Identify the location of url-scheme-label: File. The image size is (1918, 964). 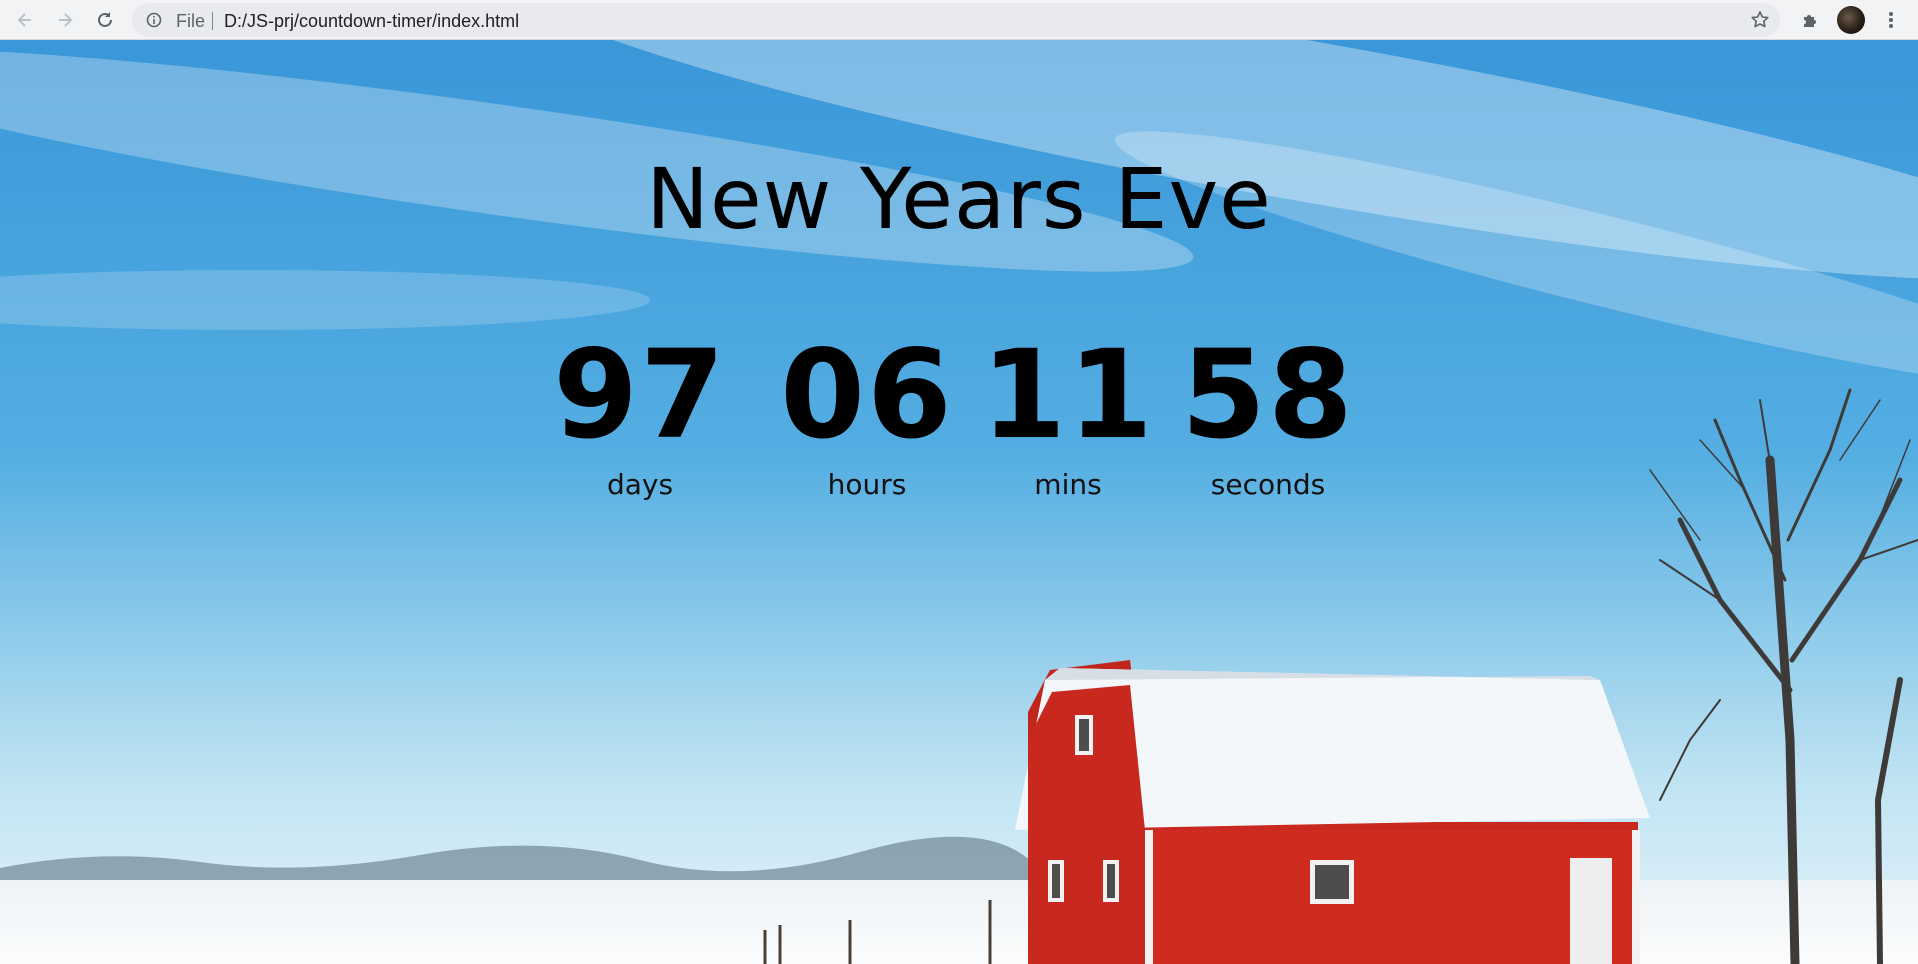
(191, 21).